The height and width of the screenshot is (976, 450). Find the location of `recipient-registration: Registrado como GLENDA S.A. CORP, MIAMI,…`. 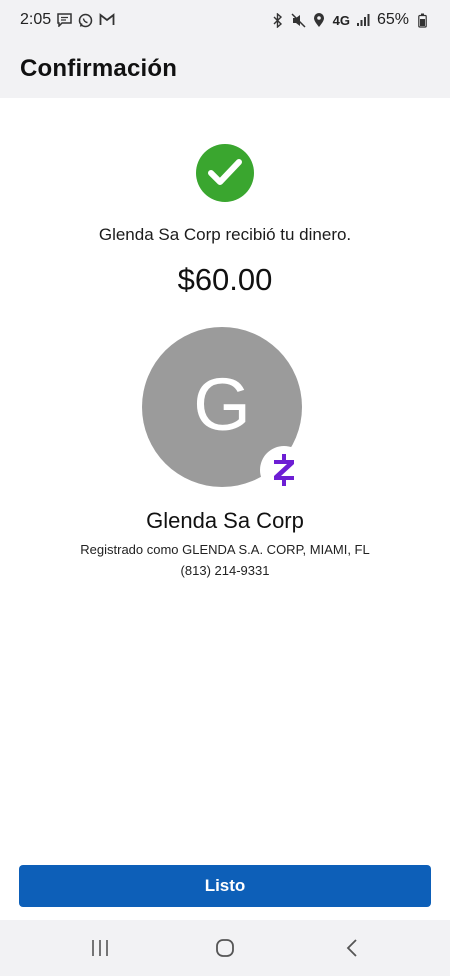

recipient-registration: Registrado como GLENDA S.A. CORP, MIAMI,… is located at coordinates (225, 549).